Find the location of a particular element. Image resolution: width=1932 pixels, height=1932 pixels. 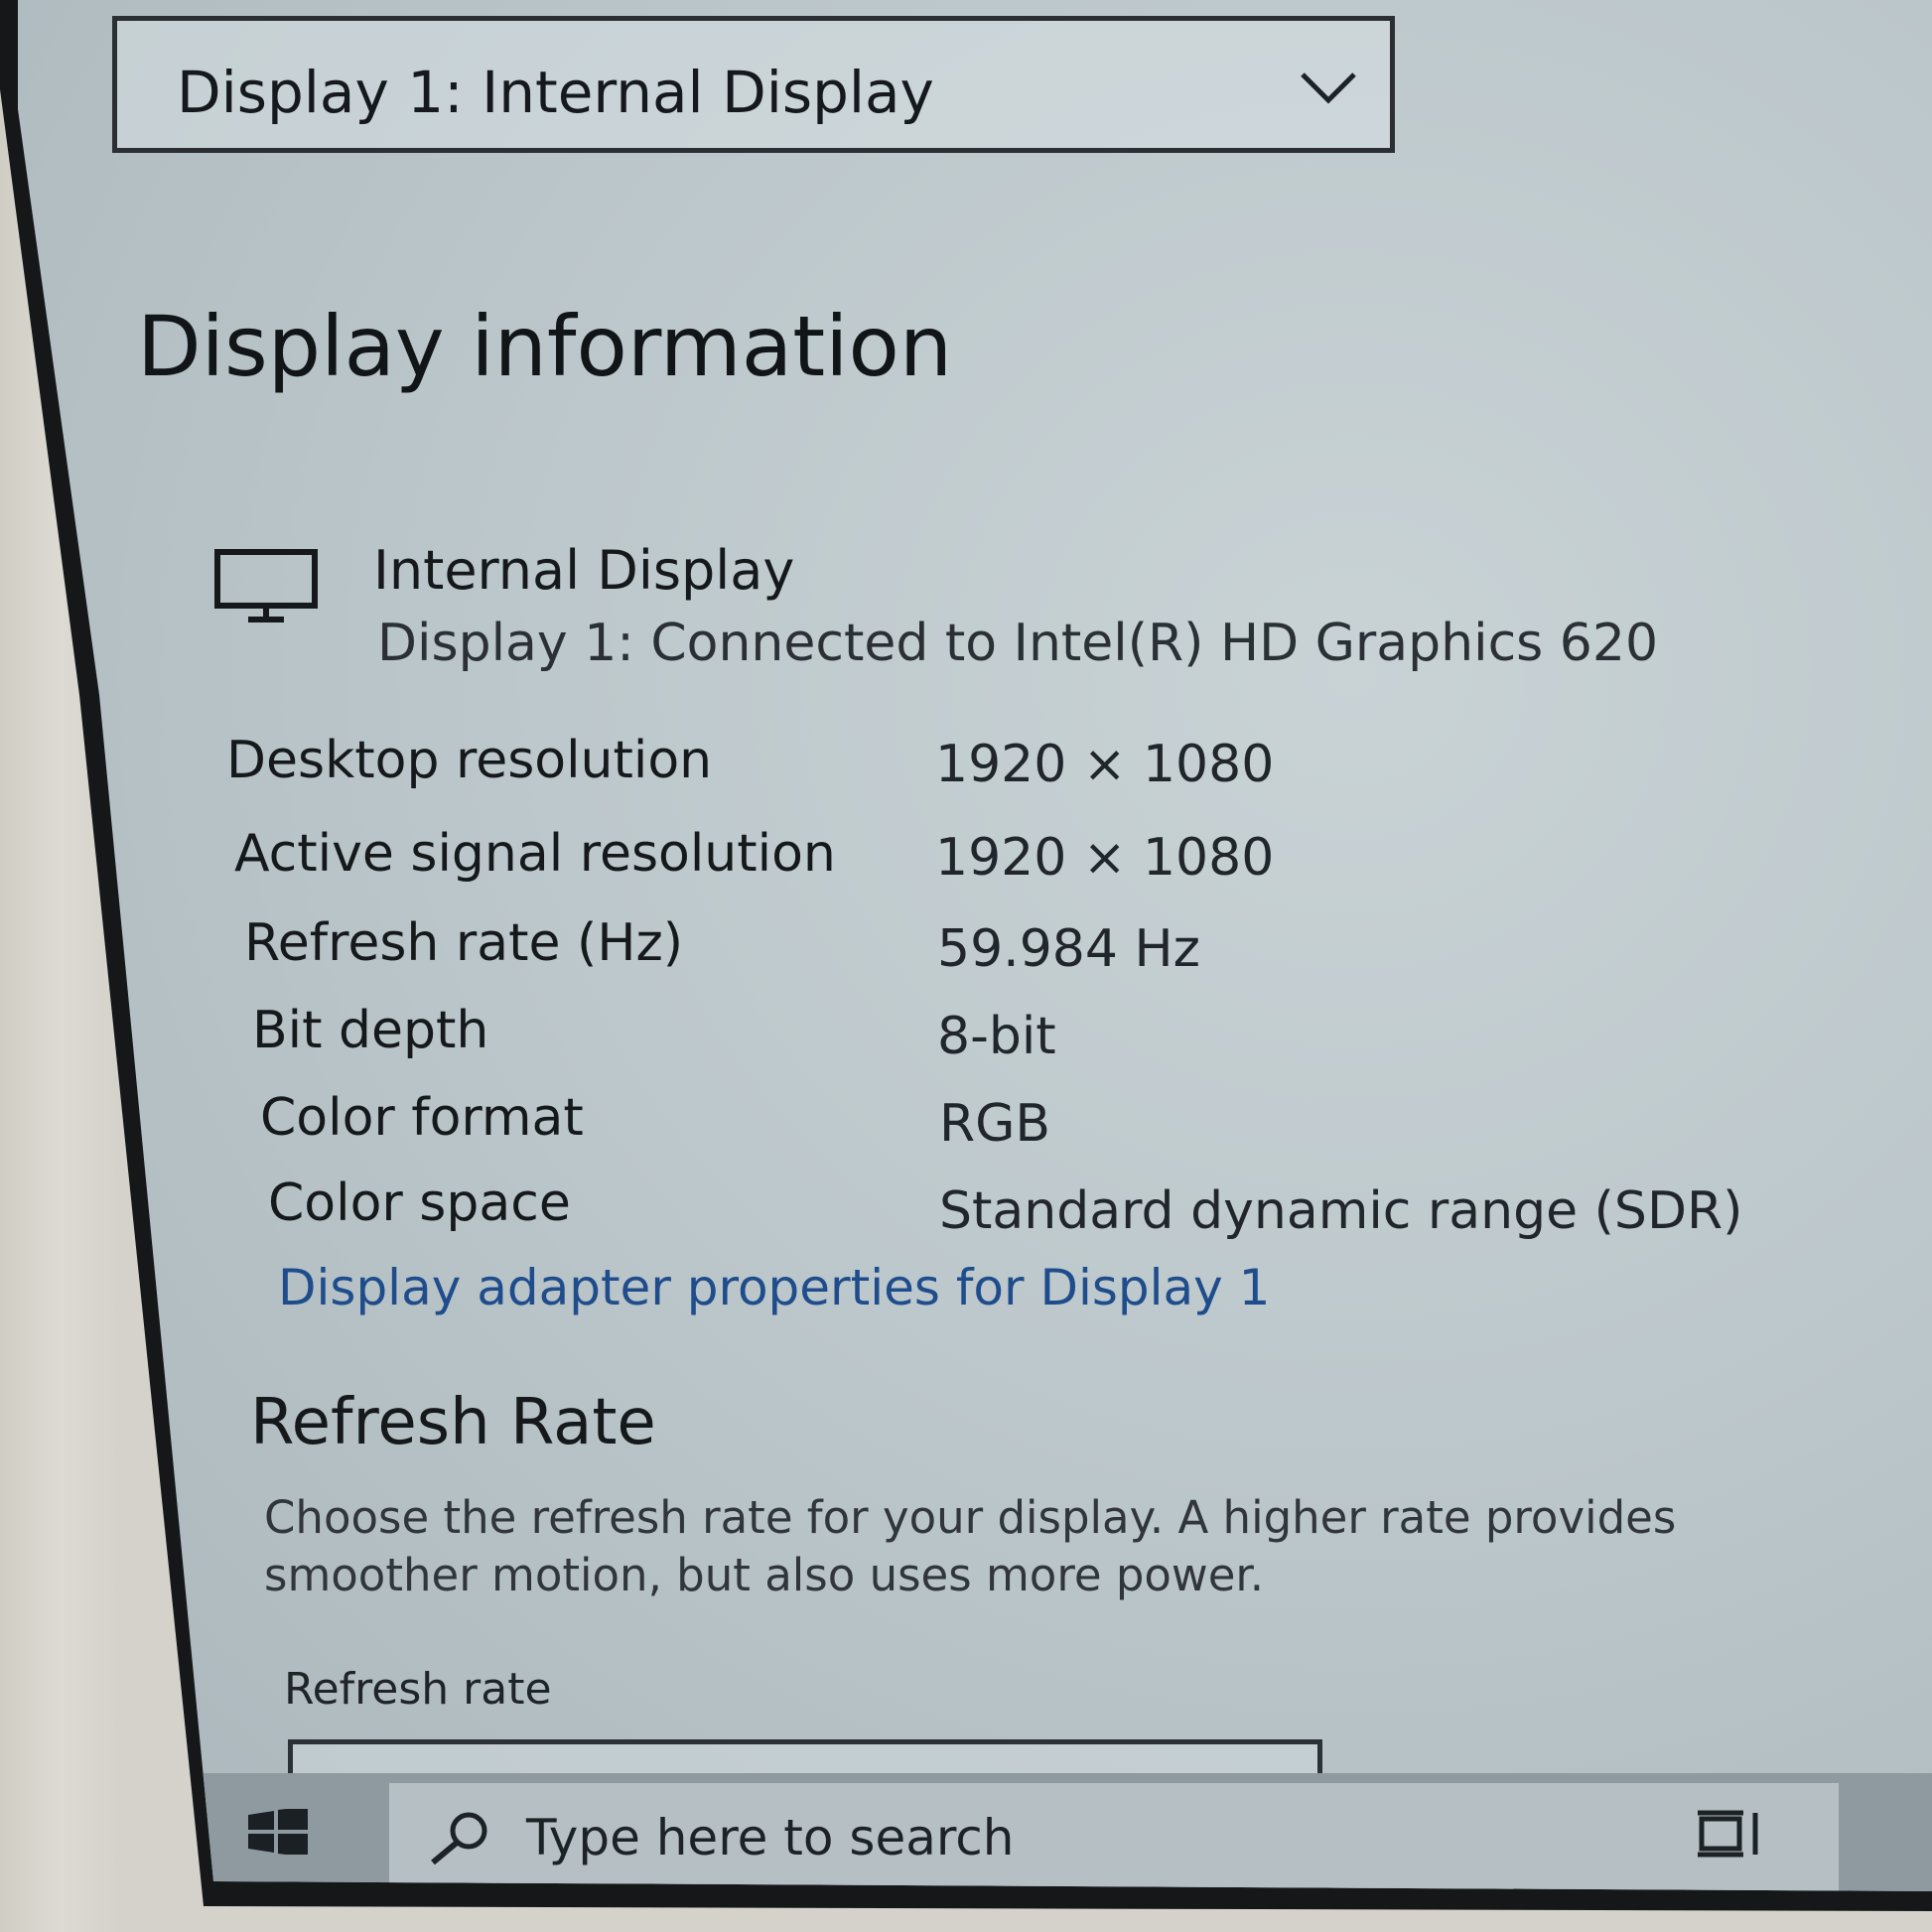

chevron-down-icon is located at coordinates (1329, 88).